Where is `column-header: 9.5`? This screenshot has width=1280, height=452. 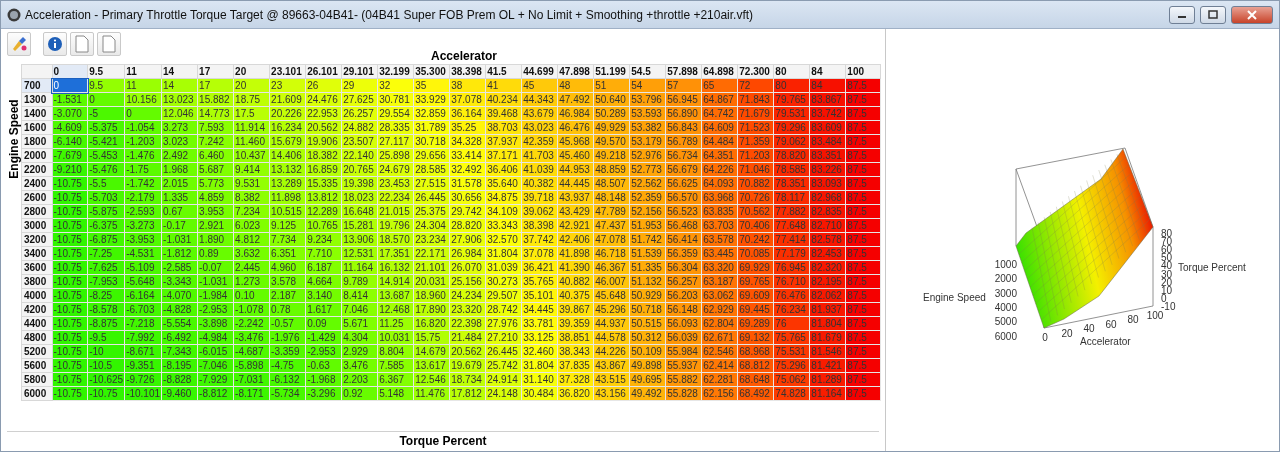 column-header: 9.5 is located at coordinates (106, 71).